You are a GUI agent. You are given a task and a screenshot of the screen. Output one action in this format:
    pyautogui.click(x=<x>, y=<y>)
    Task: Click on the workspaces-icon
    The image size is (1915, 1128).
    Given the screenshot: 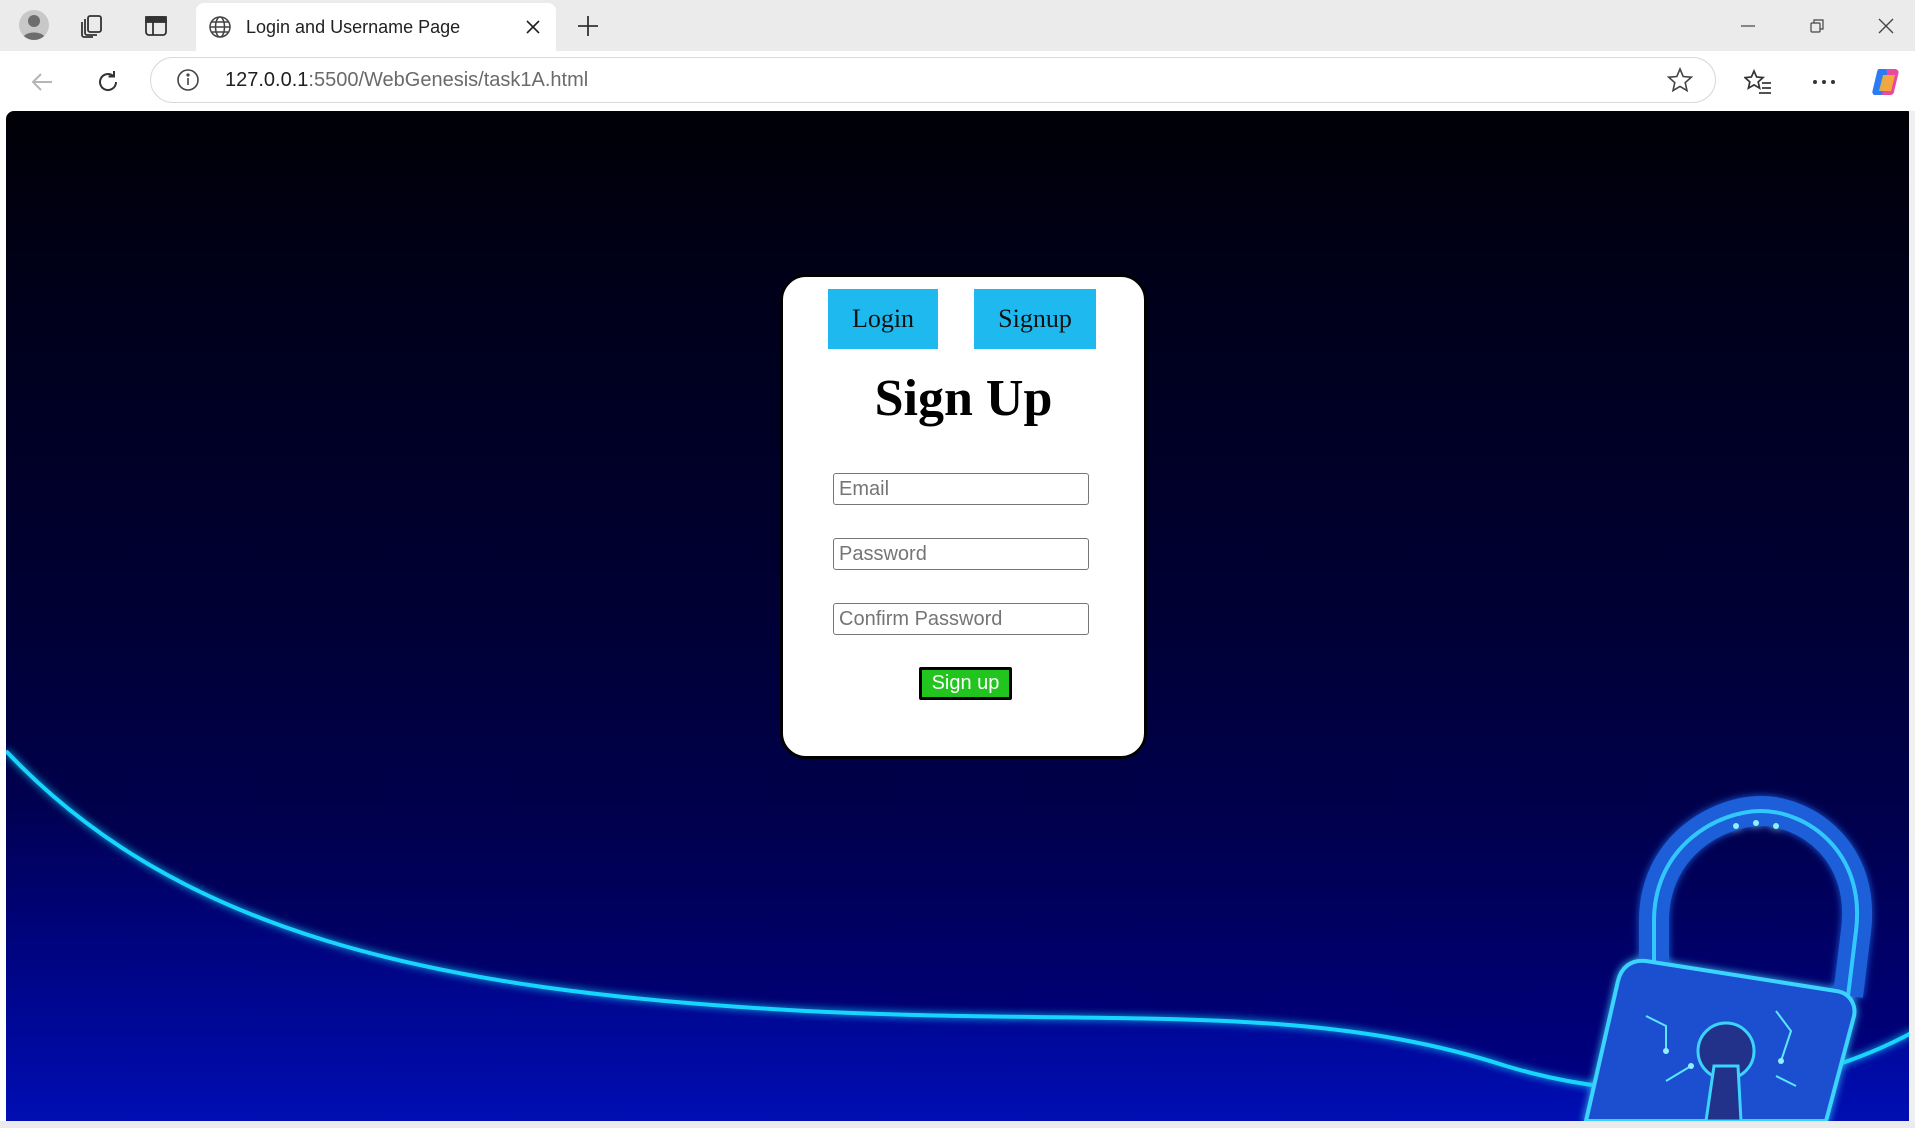 What is the action you would take?
    pyautogui.click(x=91, y=26)
    